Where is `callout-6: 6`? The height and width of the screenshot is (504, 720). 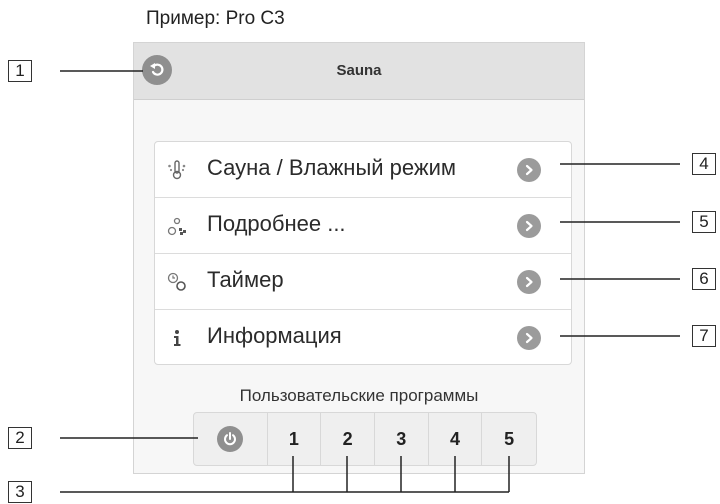 callout-6: 6 is located at coordinates (704, 279).